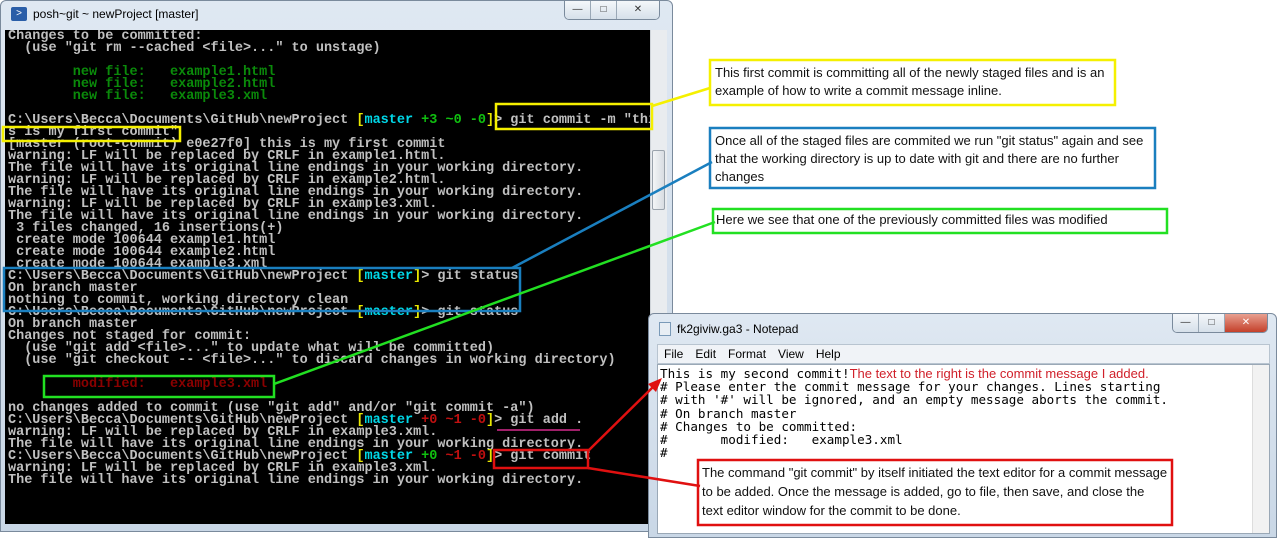  I want to click on notepad-minimize-button: —, so click(1186, 323).